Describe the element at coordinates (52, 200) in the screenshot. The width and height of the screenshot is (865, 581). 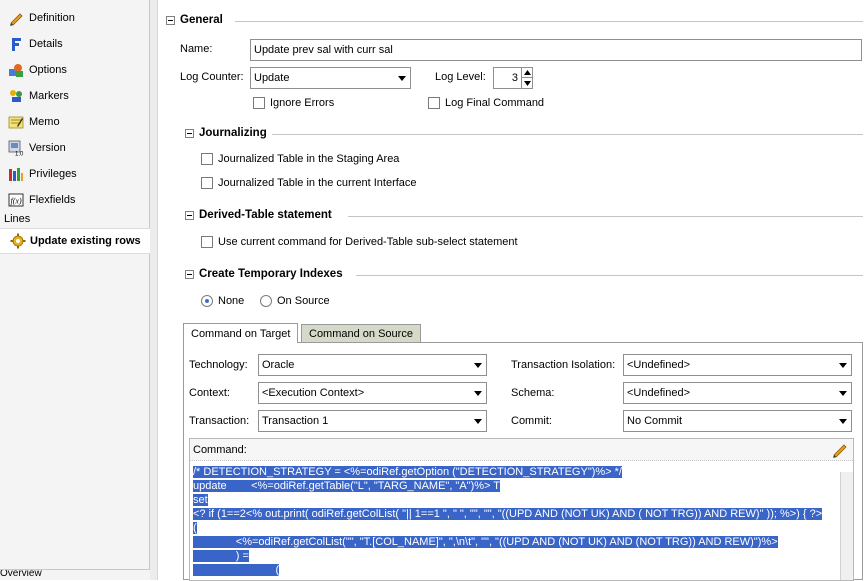
I see `sidebar-item-label: Flexfields` at that location.